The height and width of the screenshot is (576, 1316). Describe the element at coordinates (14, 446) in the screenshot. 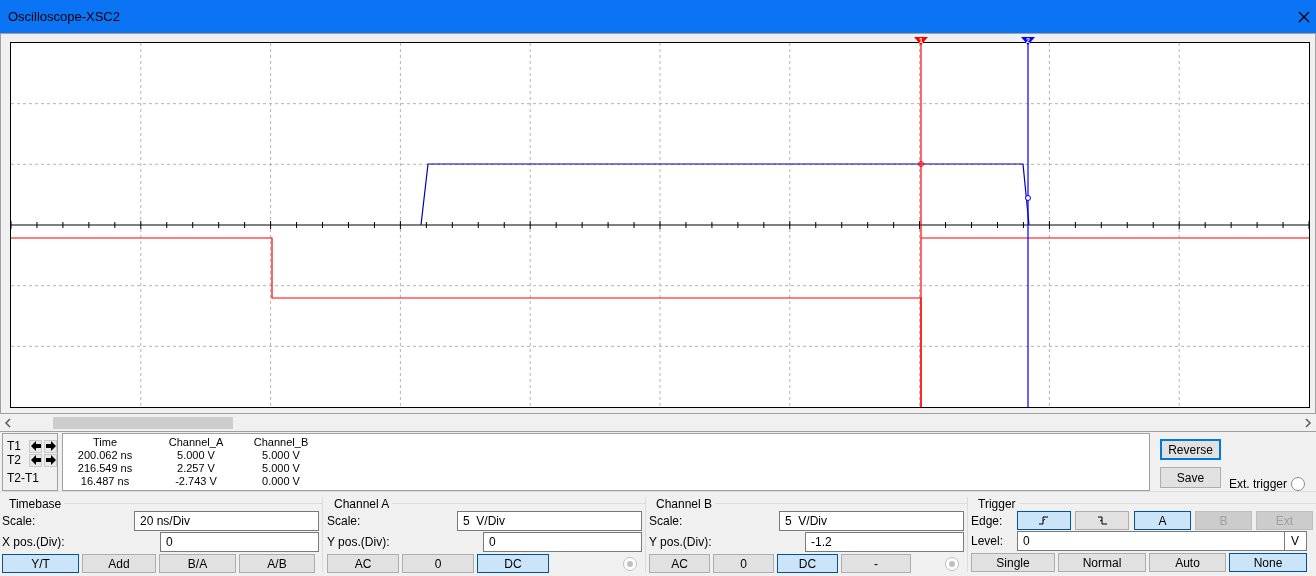

I see `cursor-label: T1` at that location.